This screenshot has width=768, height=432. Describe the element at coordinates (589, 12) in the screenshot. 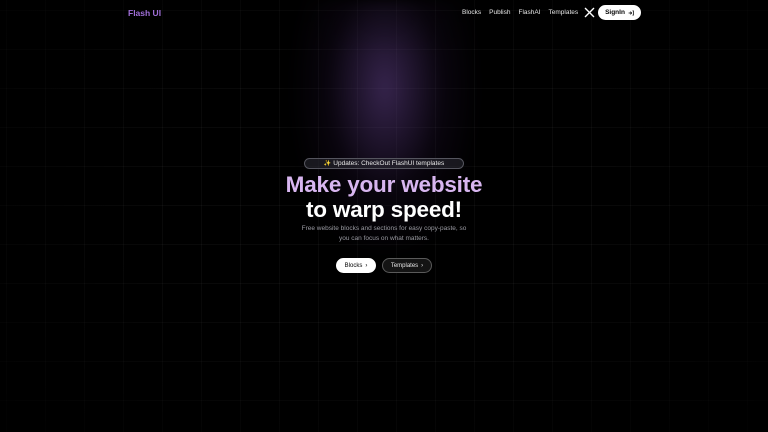

I see `x-logo-icon` at that location.